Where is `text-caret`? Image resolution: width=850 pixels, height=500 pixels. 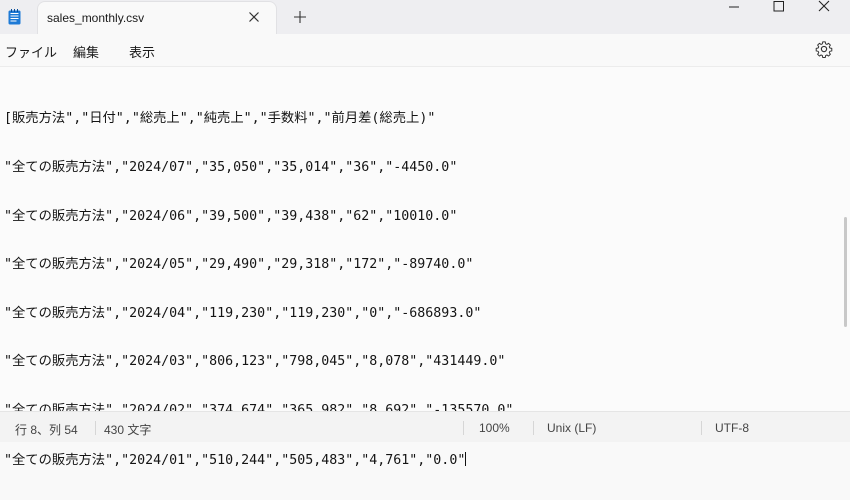 text-caret is located at coordinates (466, 458).